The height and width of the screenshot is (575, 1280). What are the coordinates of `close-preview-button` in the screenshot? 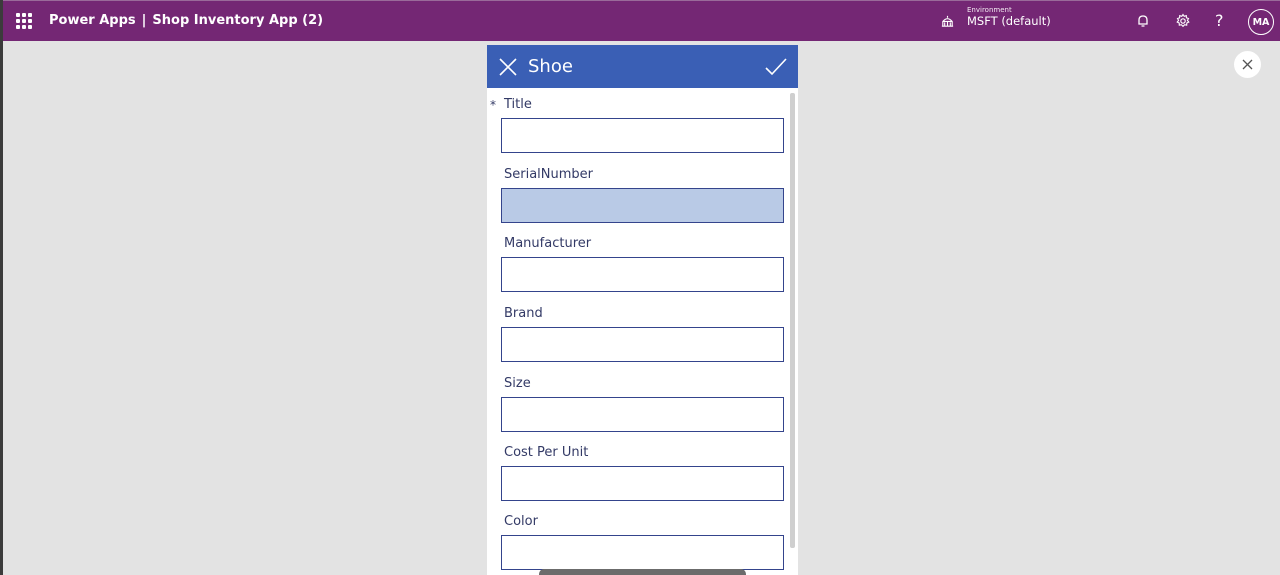 It's located at (1247, 64).